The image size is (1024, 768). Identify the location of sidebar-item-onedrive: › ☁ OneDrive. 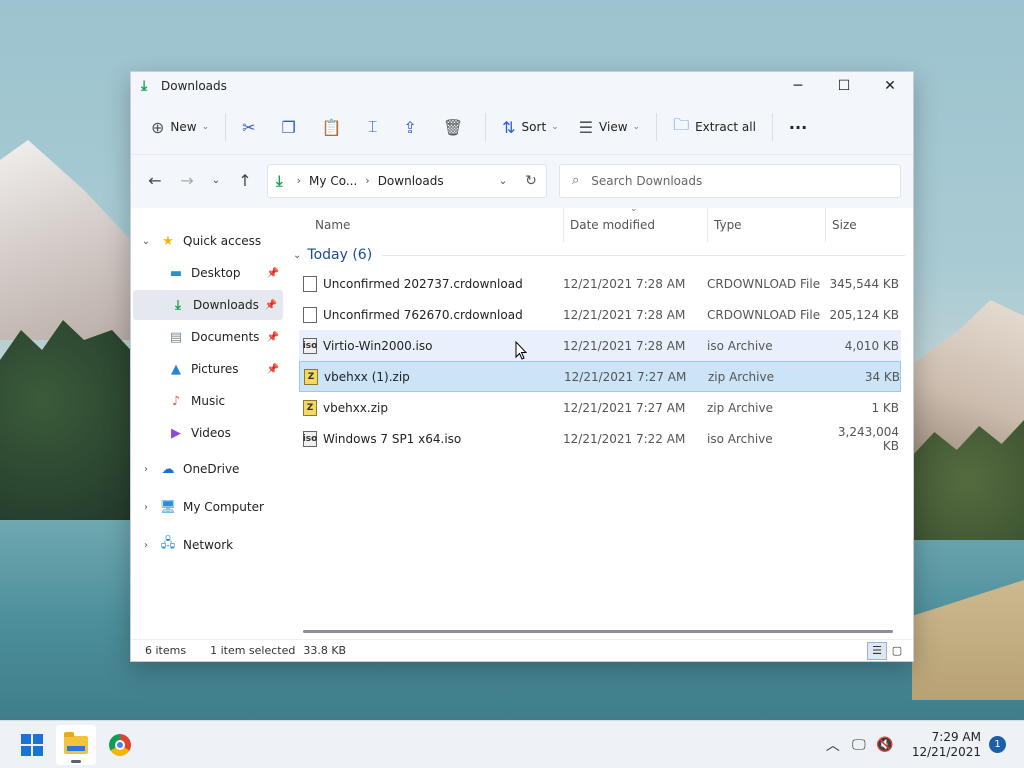
(208, 469).